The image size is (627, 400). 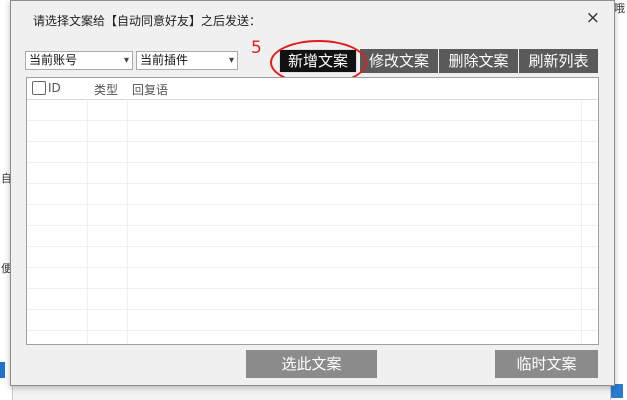 I want to click on column-header-id: ID, so click(x=54, y=88).